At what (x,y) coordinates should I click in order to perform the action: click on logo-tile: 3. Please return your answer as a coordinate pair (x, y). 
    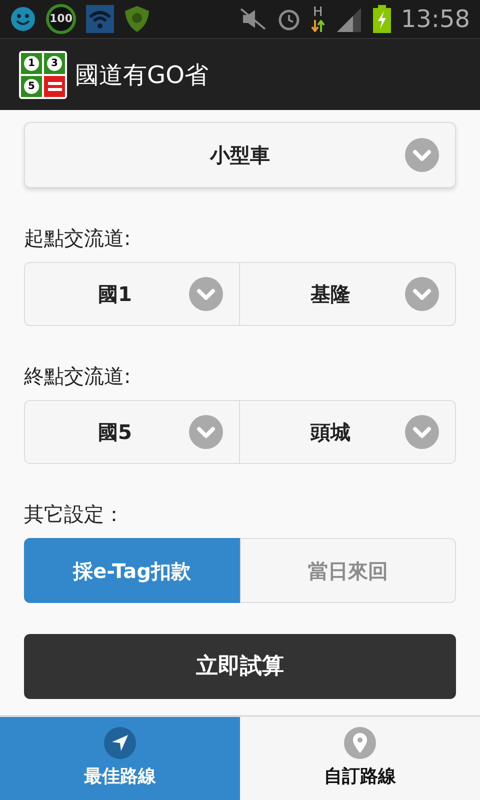
    Looking at the image, I should click on (54, 63).